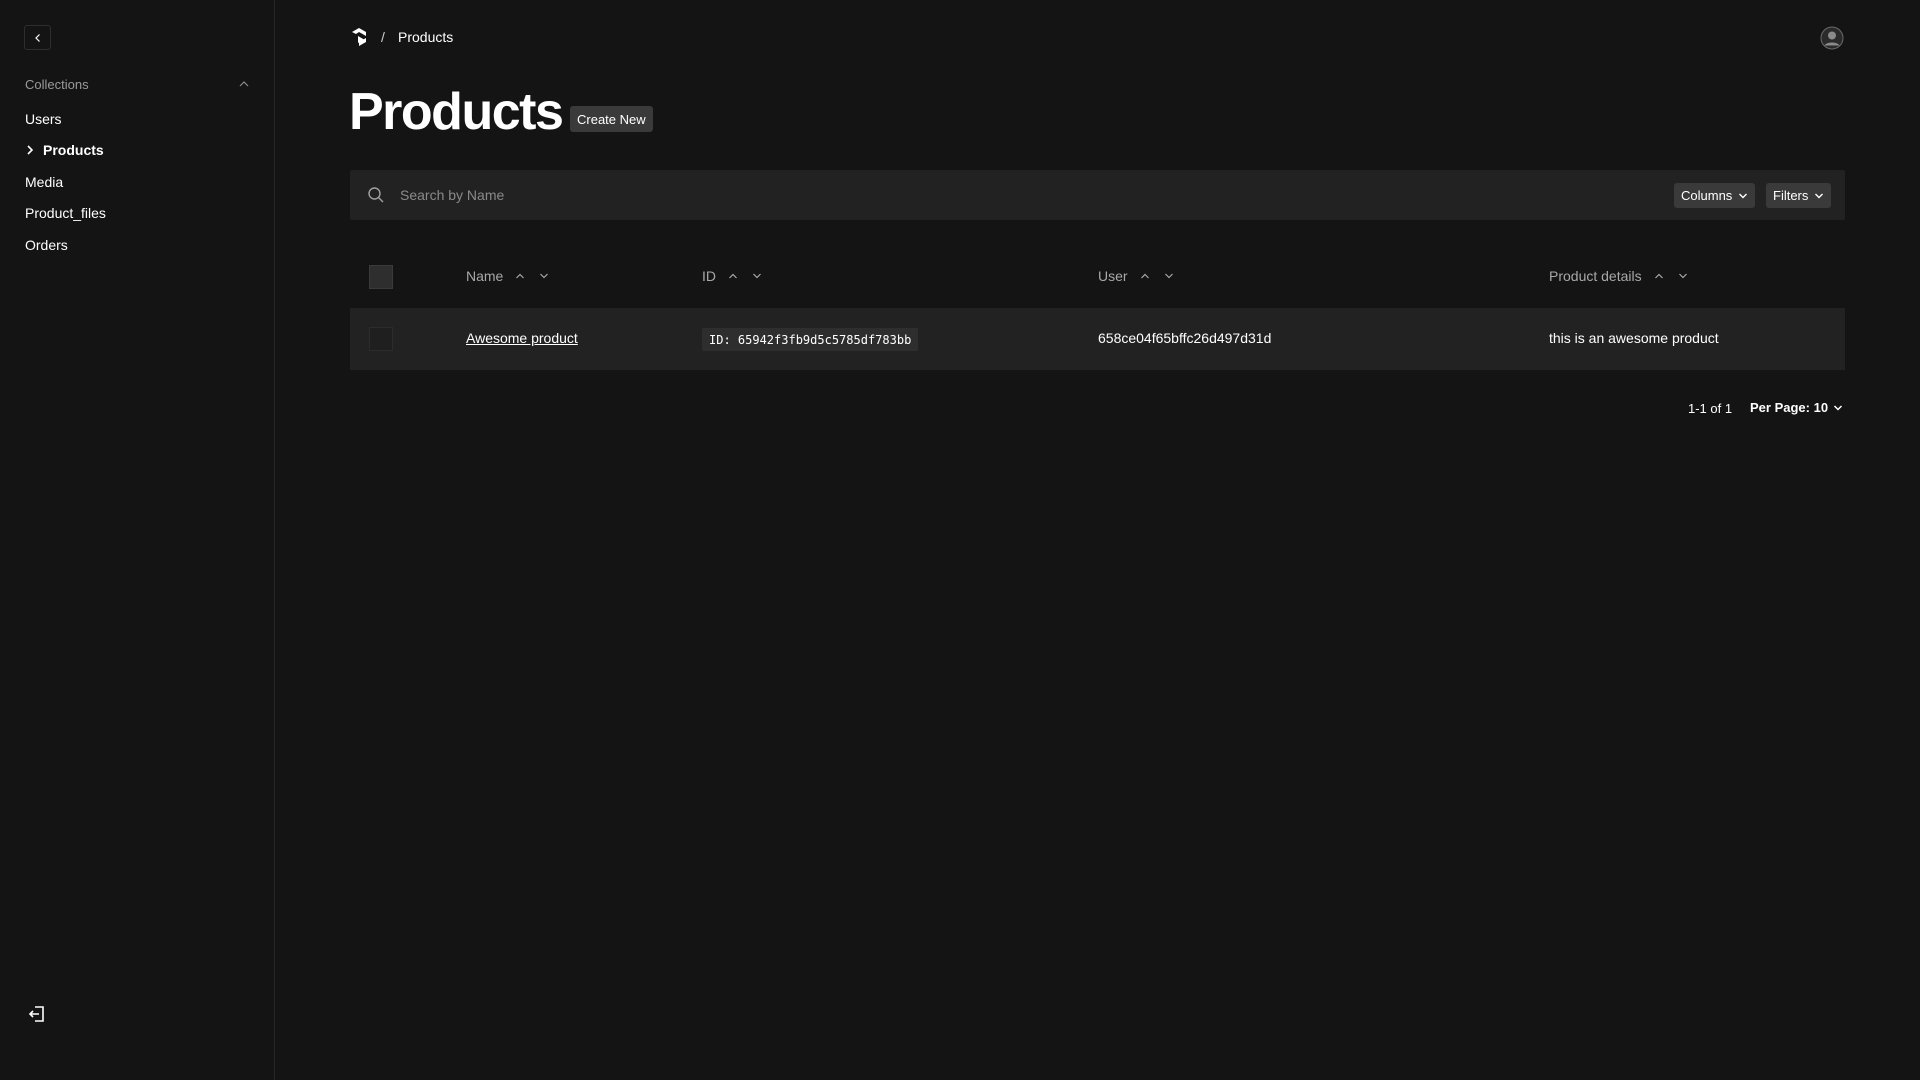 This screenshot has height=1080, width=1920. I want to click on sidebar-item-label: Product_files, so click(65, 213).